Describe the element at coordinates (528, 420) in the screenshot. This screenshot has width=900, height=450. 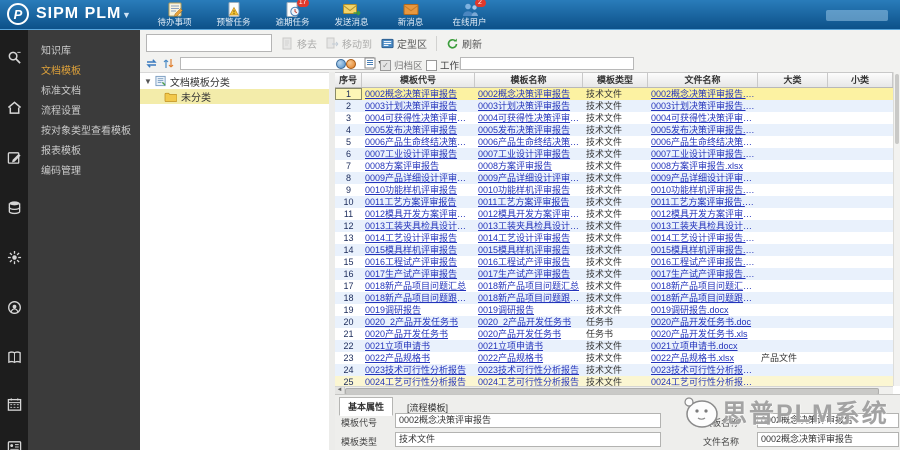
I see `template-code-field: 0002概念决策评审报告` at that location.